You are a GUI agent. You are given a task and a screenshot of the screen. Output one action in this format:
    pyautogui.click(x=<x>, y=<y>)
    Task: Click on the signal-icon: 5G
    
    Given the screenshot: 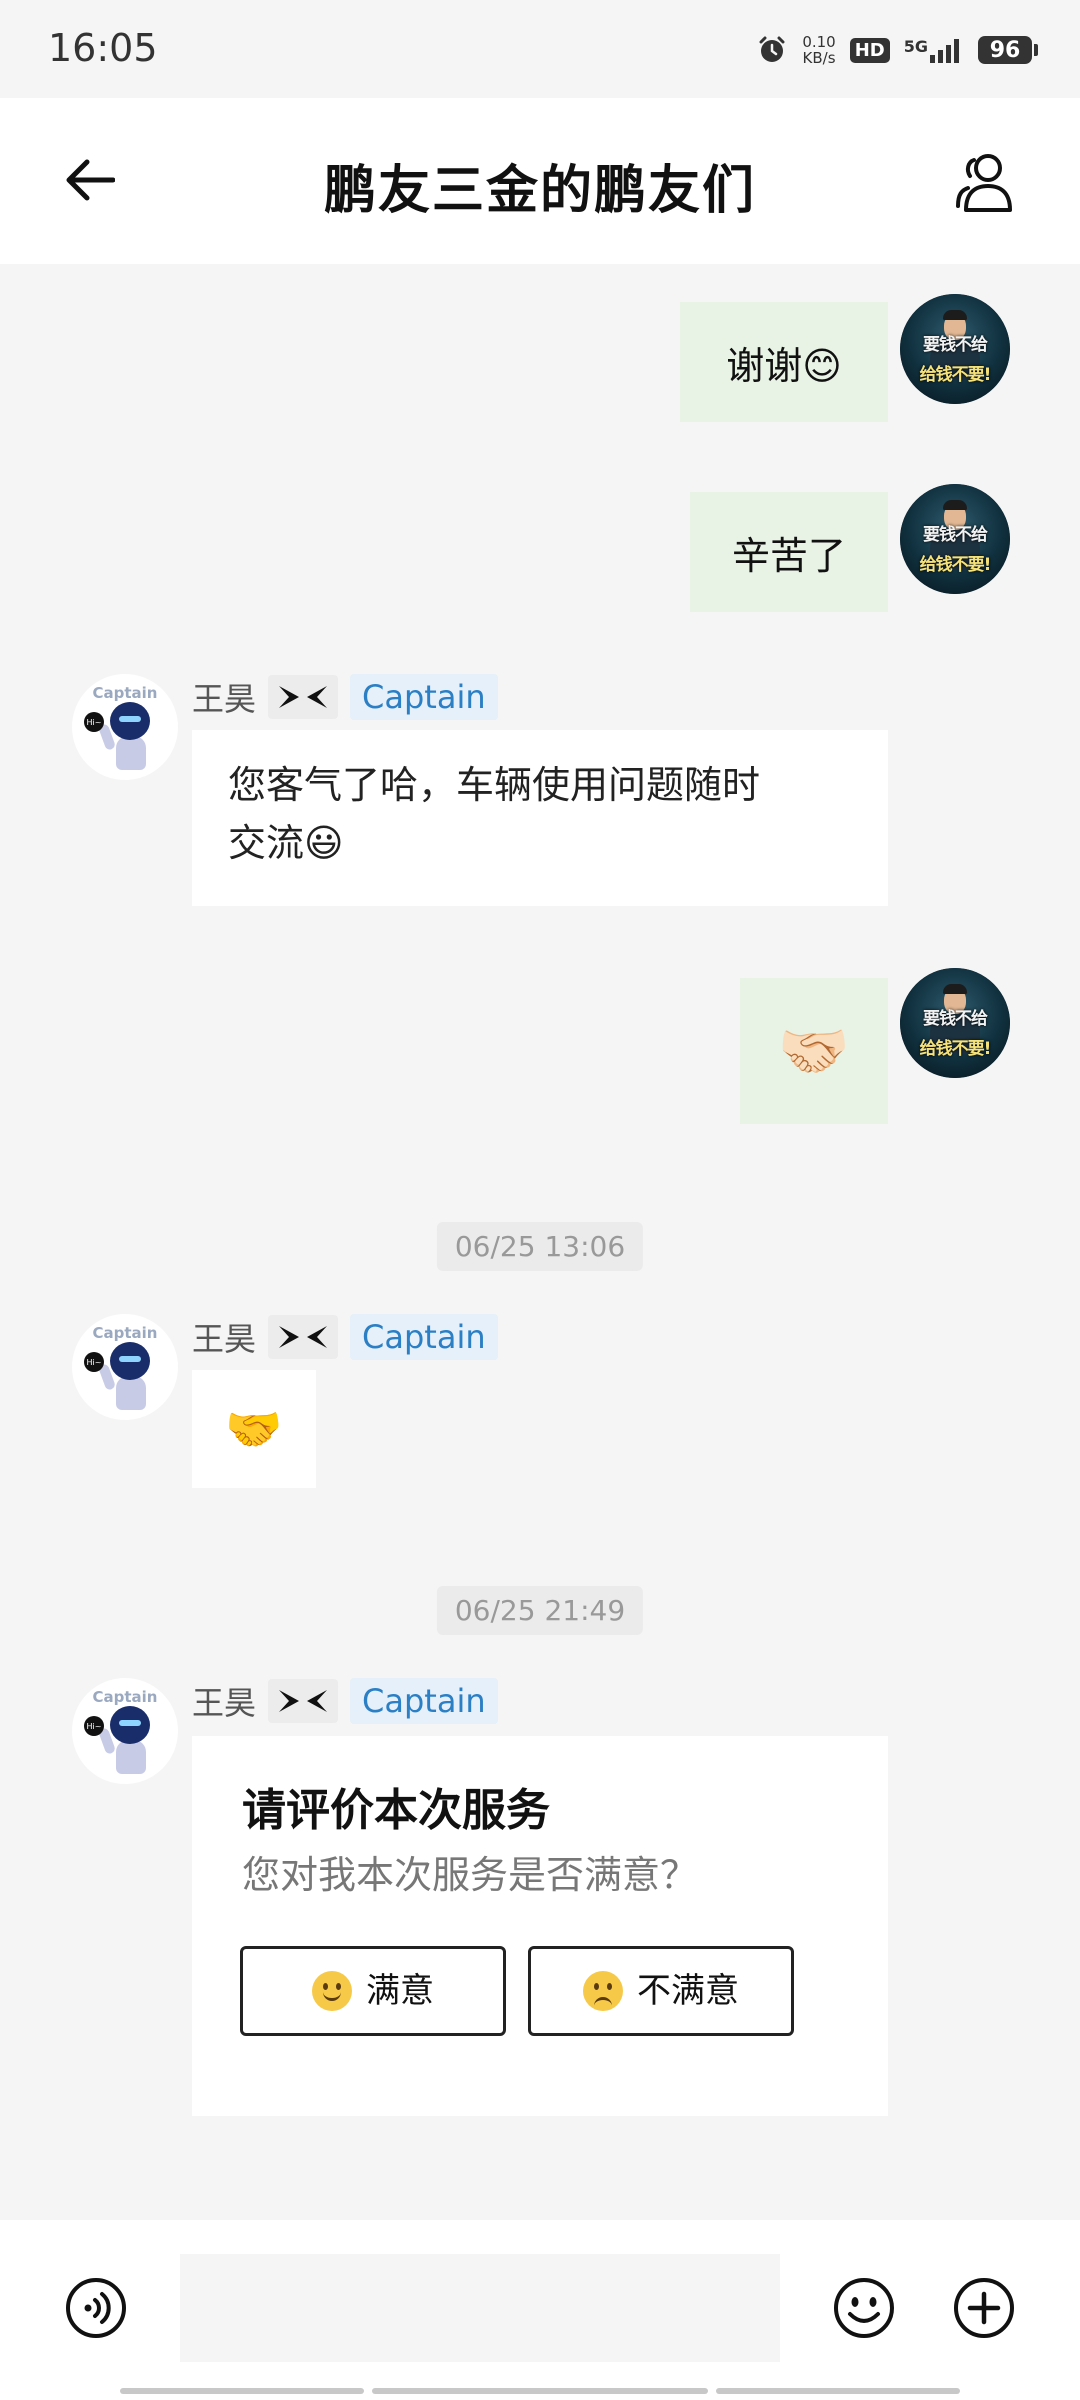 What is the action you would take?
    pyautogui.click(x=934, y=50)
    